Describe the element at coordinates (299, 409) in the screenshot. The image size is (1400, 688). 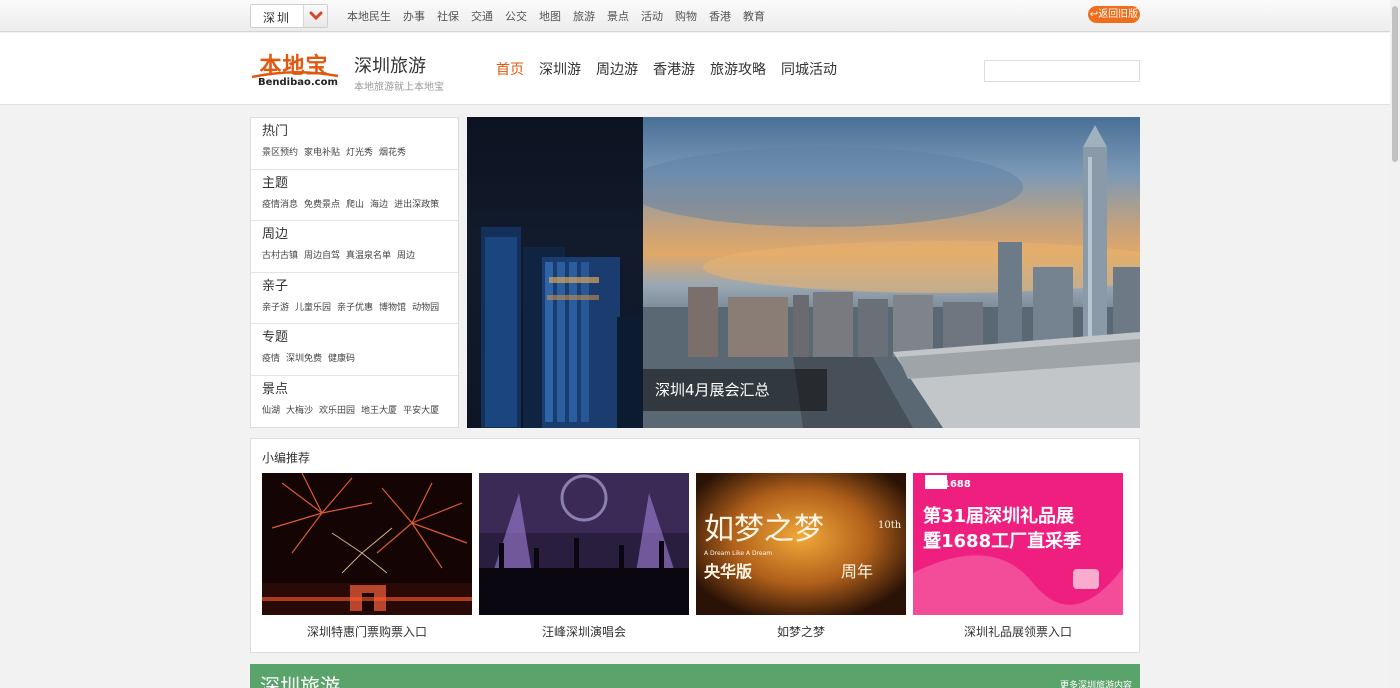
I see `category-link: 大梅沙` at that location.